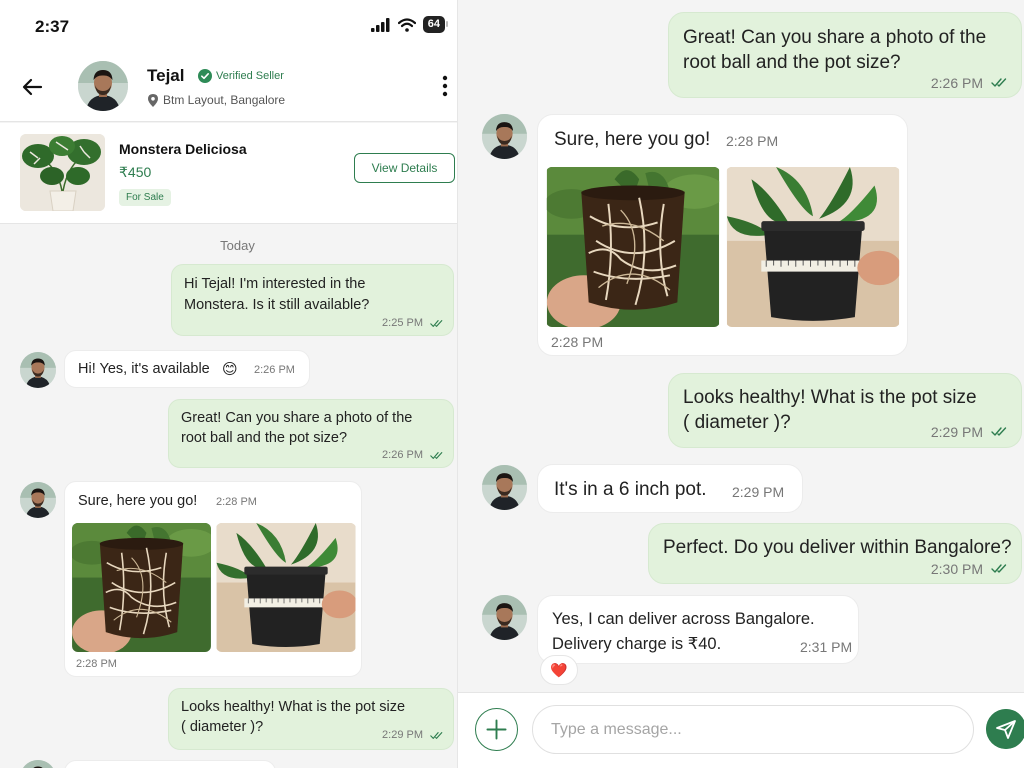 This screenshot has height=768, width=1024. I want to click on status-bar: 2:37 64, so click(228, 26).